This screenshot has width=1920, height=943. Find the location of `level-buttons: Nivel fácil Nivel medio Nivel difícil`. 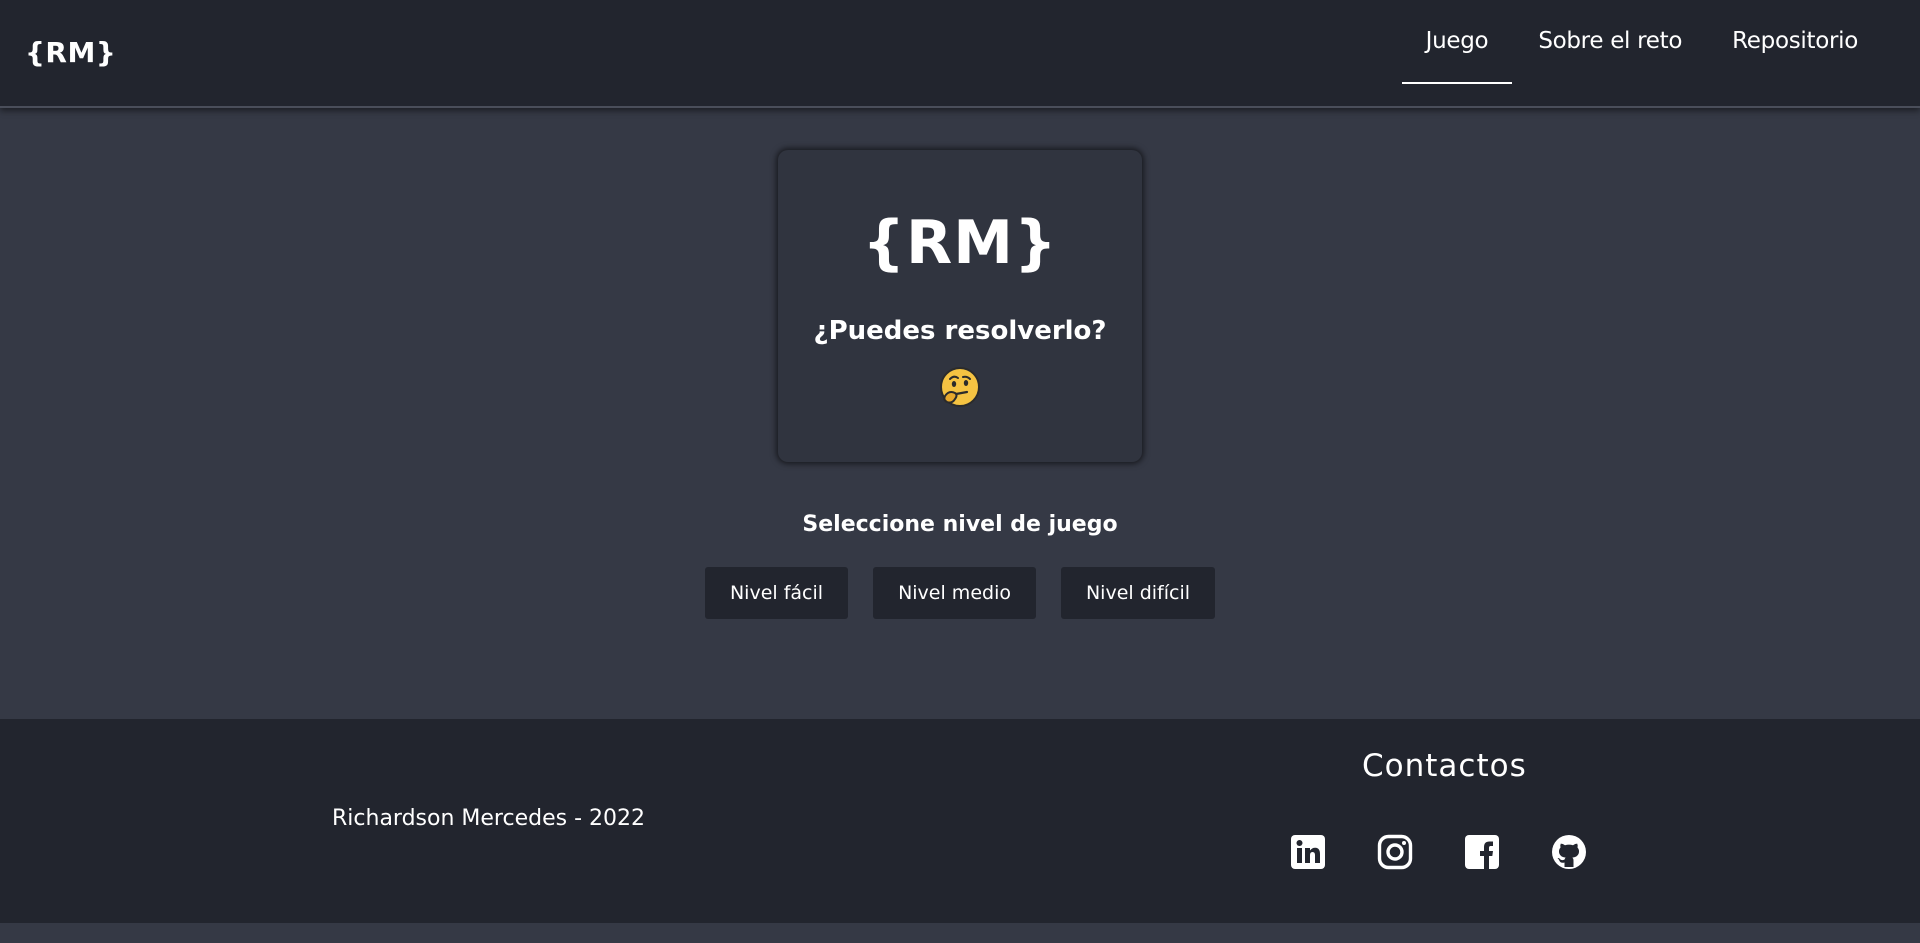

level-buttons: Nivel fácil Nivel medio Nivel difícil is located at coordinates (960, 593).